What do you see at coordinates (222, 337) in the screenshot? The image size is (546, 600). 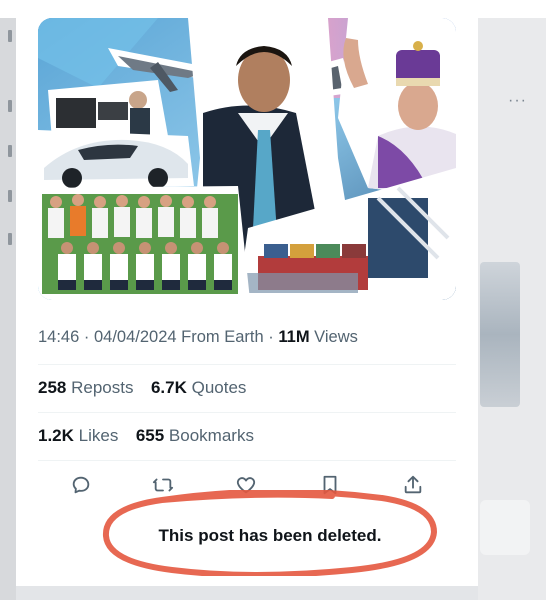 I see `post-source: From Earth` at bounding box center [222, 337].